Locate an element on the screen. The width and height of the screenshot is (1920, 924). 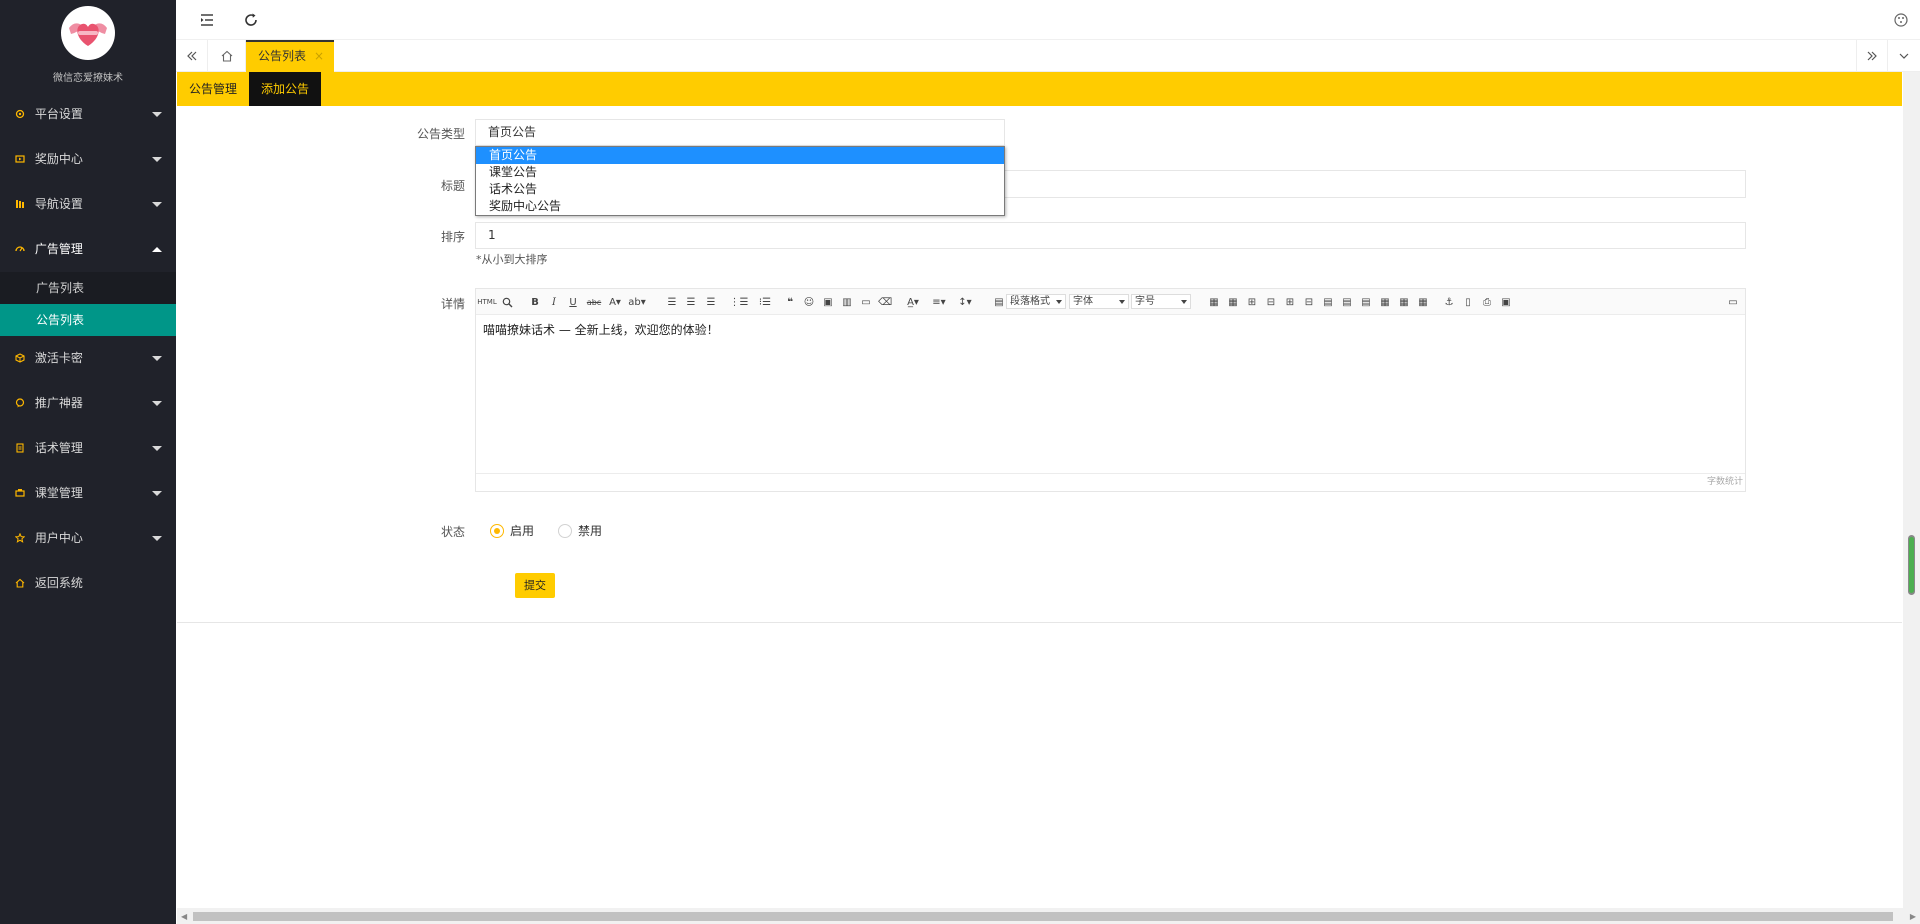
italic-icon: I is located at coordinates (554, 302).